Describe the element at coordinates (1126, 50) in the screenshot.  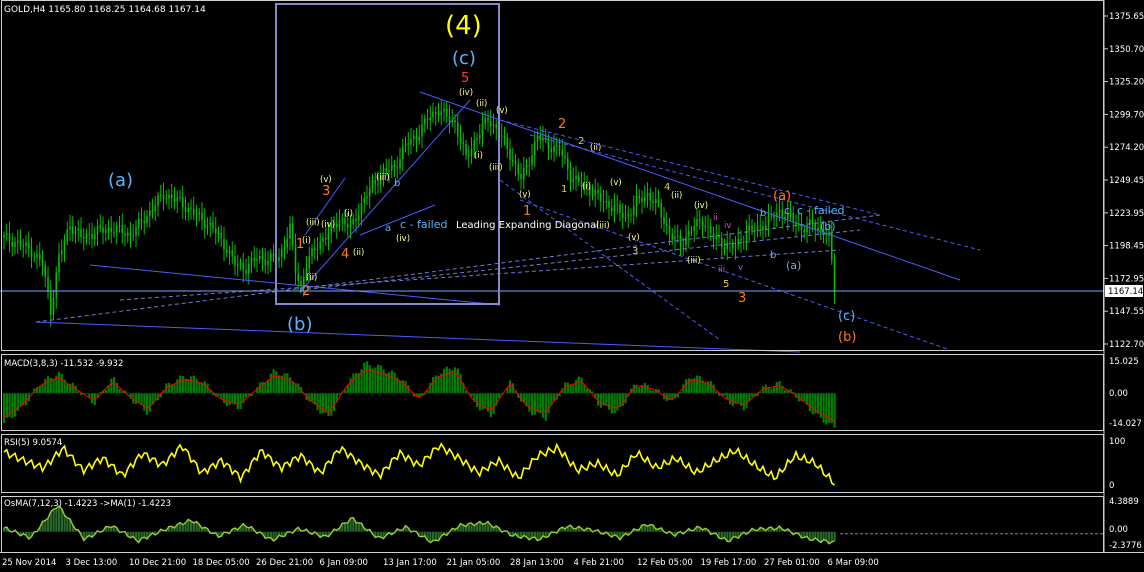
I see `price-tick-label: 1350.70` at that location.